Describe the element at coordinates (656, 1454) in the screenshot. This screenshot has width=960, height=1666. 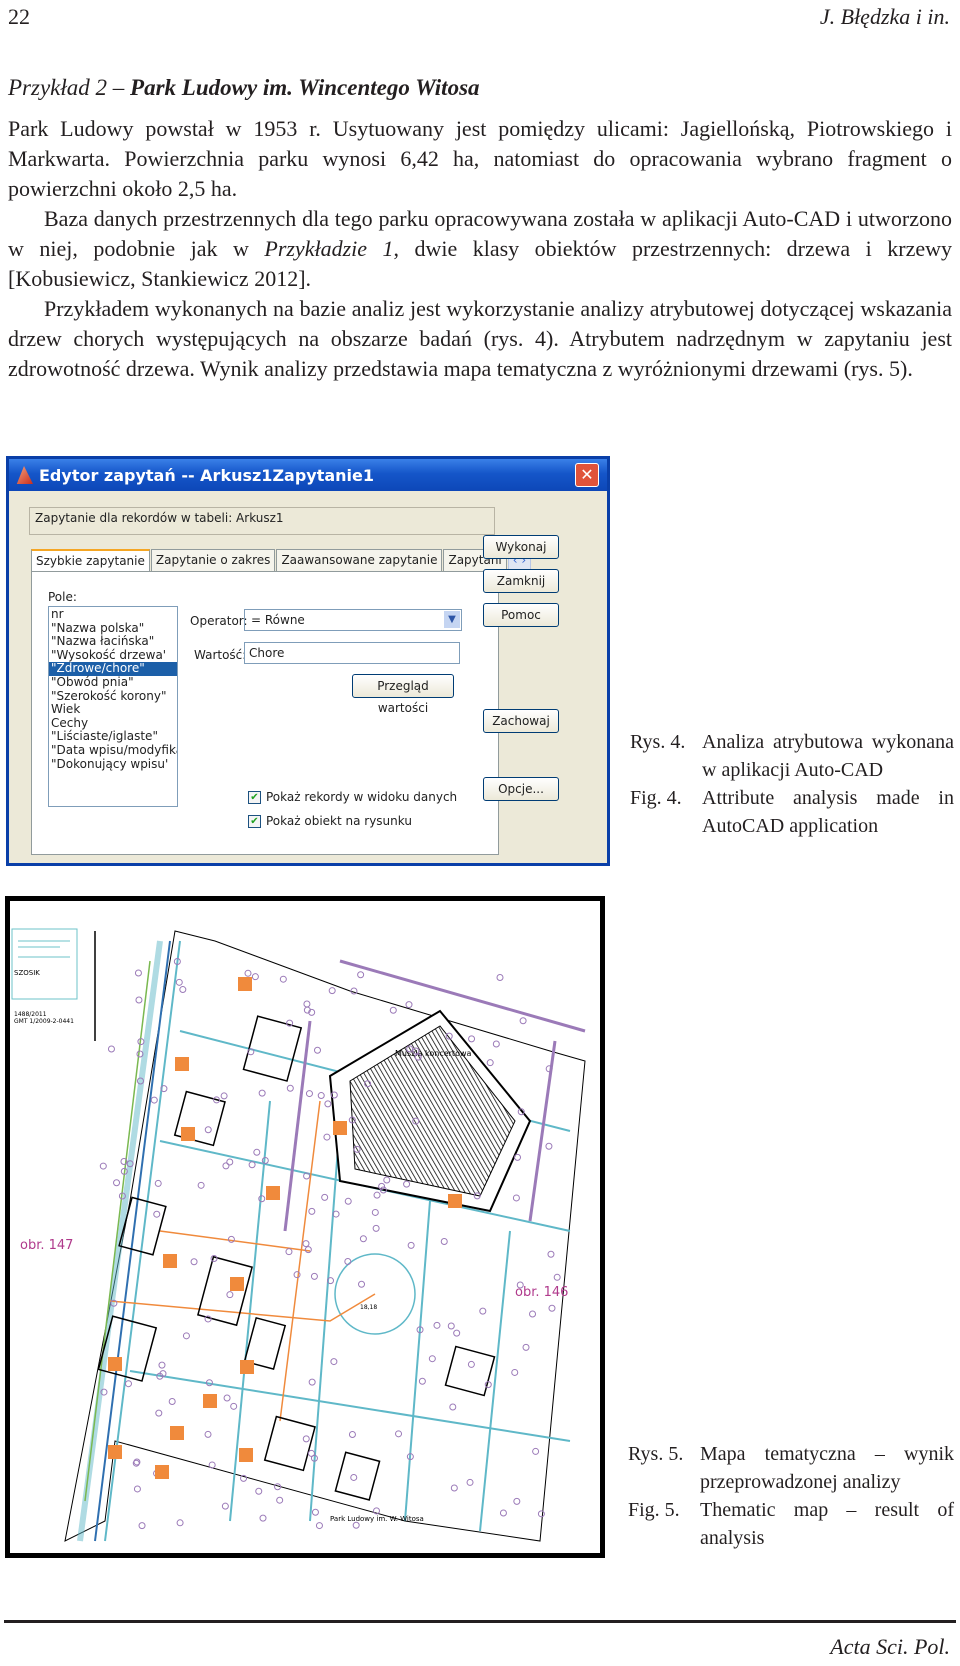
I see `caption-label: Rys. 5.` at that location.